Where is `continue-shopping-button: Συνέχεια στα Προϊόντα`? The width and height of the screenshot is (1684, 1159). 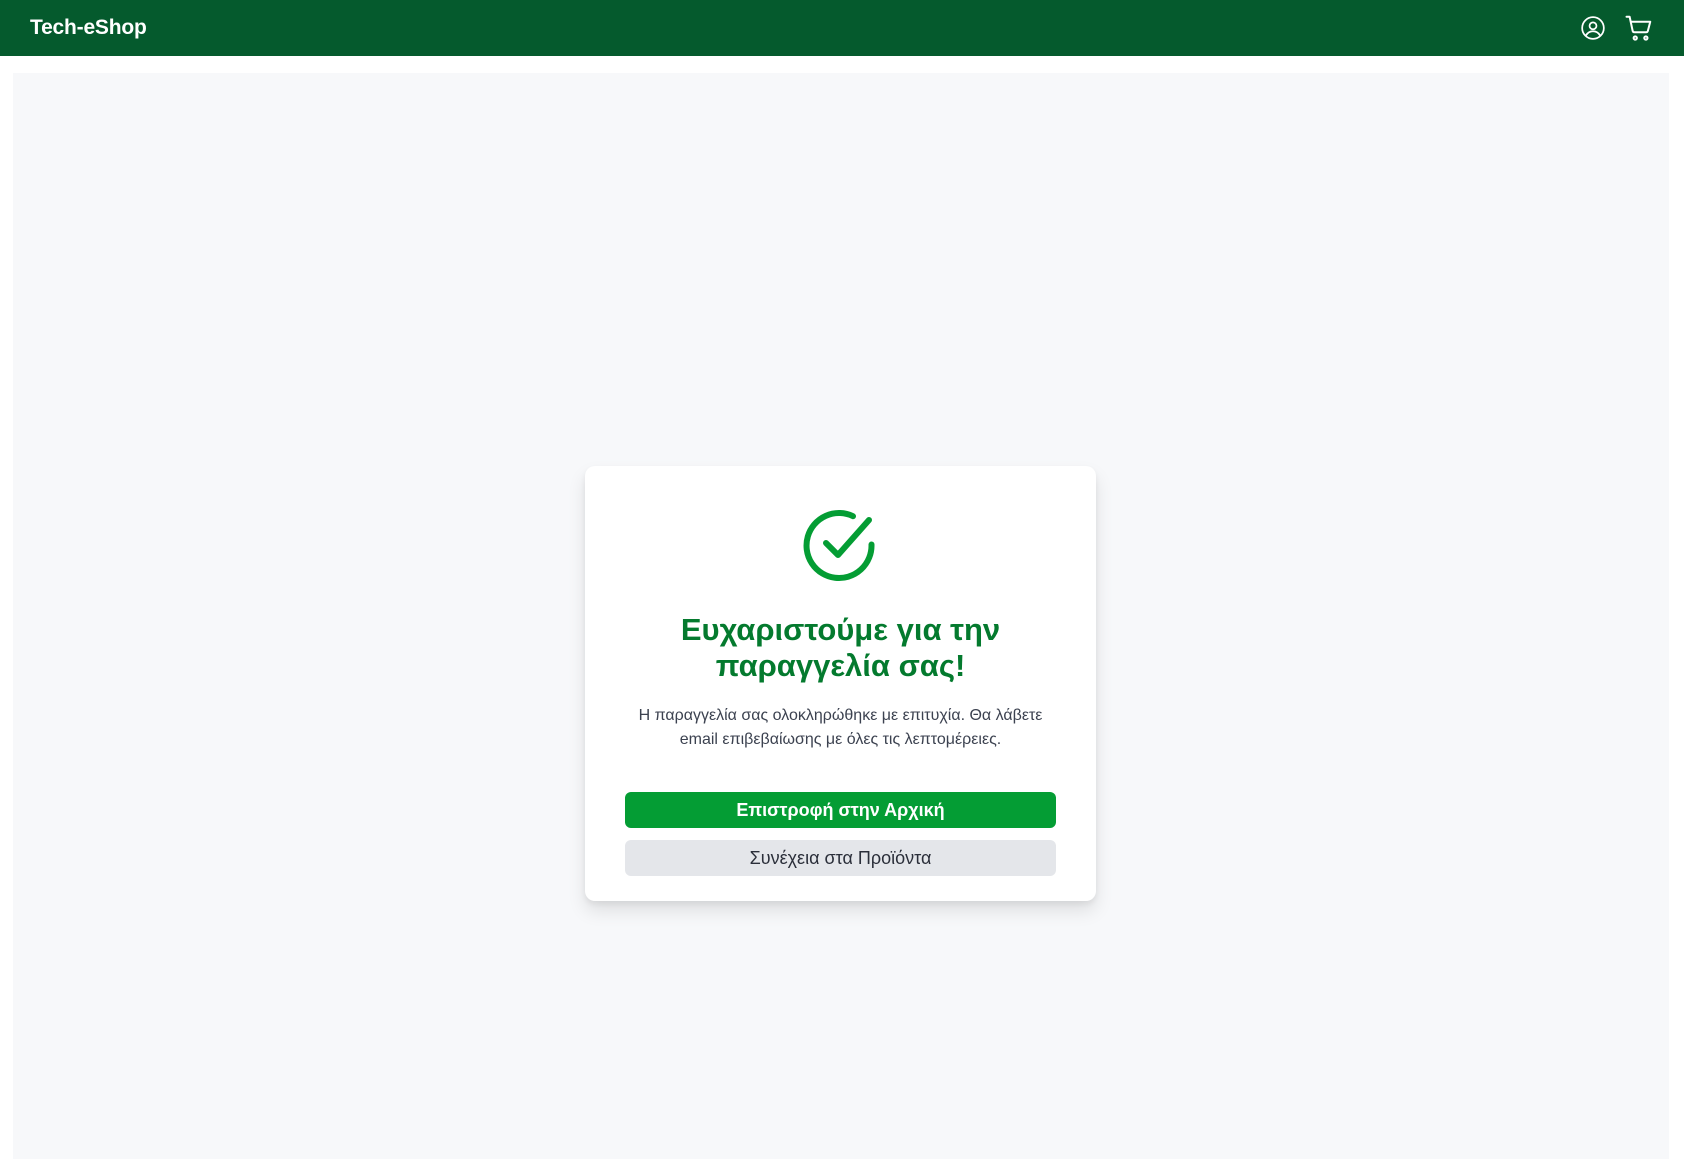 continue-shopping-button: Συνέχεια στα Προϊόντα is located at coordinates (840, 858).